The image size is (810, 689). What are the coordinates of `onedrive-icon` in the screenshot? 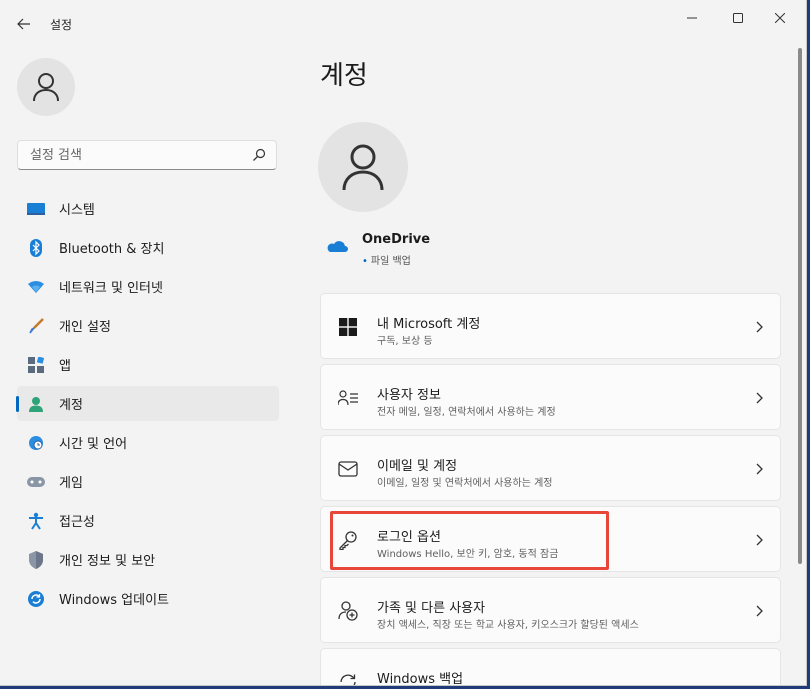 It's located at (337, 246).